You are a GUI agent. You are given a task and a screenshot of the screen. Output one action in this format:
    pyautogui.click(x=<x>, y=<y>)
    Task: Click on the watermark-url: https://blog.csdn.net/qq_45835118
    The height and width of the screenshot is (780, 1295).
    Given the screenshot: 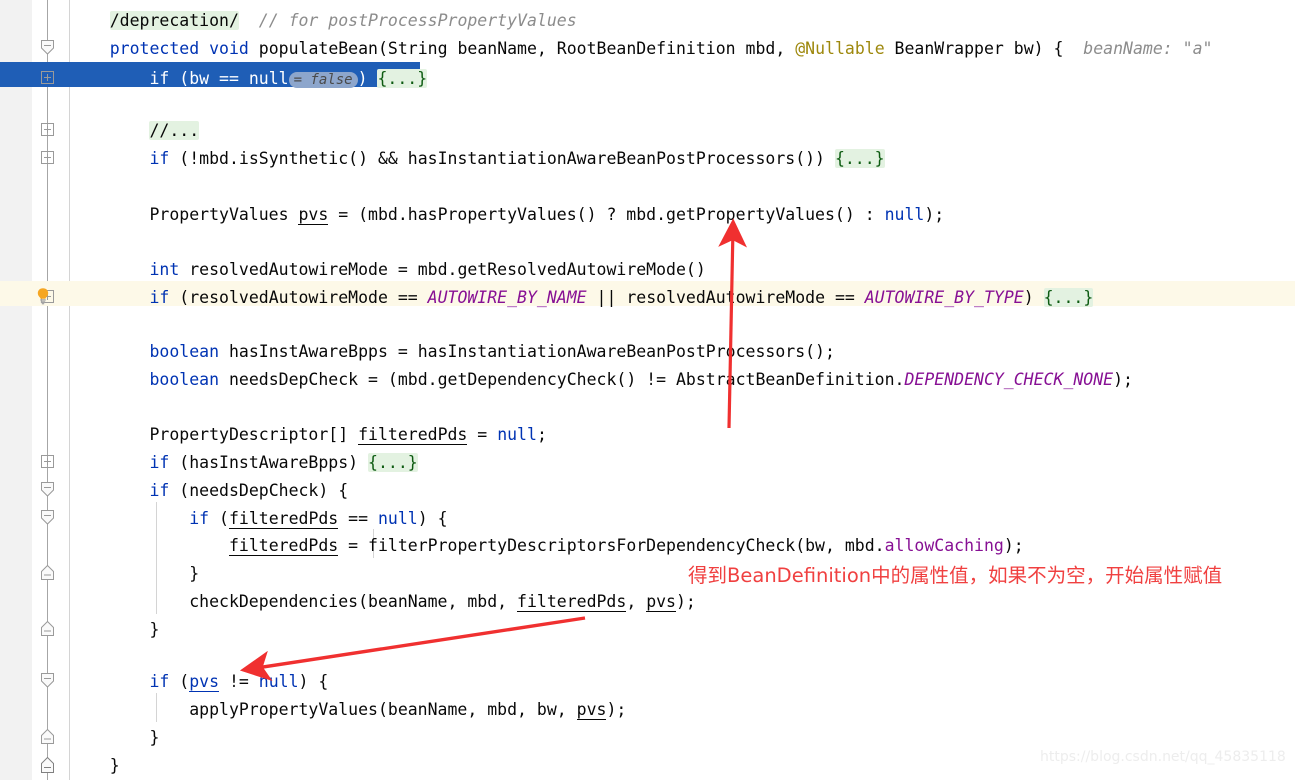 What is the action you would take?
    pyautogui.click(x=1163, y=757)
    